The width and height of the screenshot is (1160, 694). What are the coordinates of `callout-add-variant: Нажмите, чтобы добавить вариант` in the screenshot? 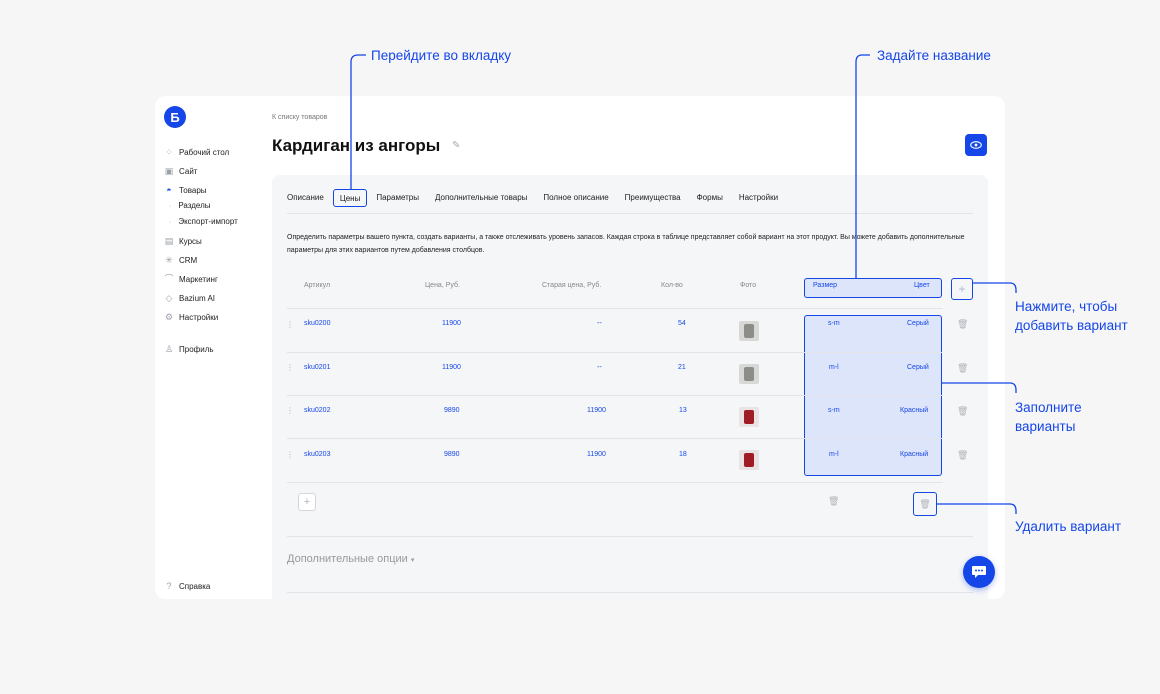 It's located at (1071, 316).